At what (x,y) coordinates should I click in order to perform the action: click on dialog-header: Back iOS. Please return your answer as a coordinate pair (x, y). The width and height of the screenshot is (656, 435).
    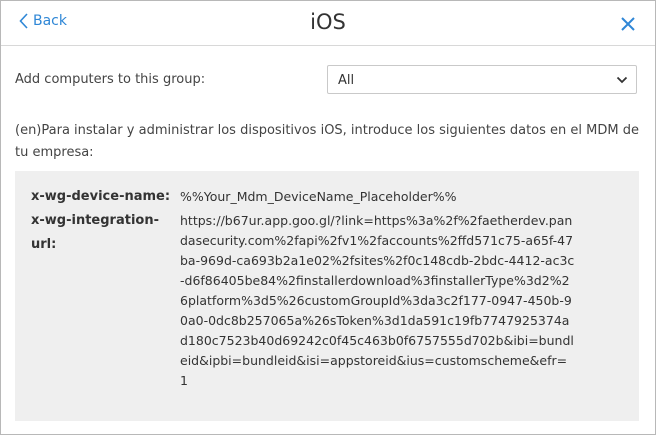
    Looking at the image, I should click on (328, 23).